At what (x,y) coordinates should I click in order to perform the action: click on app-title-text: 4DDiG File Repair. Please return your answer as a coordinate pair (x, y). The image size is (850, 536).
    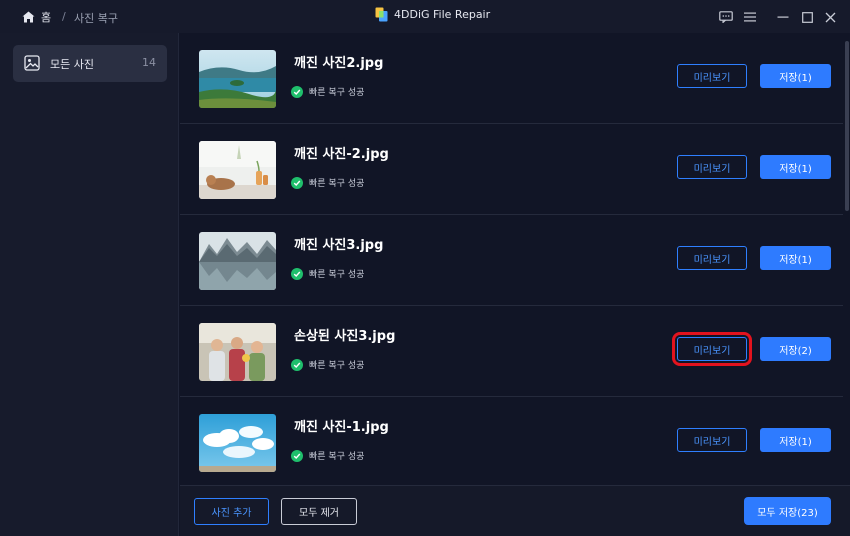
    Looking at the image, I should click on (442, 14).